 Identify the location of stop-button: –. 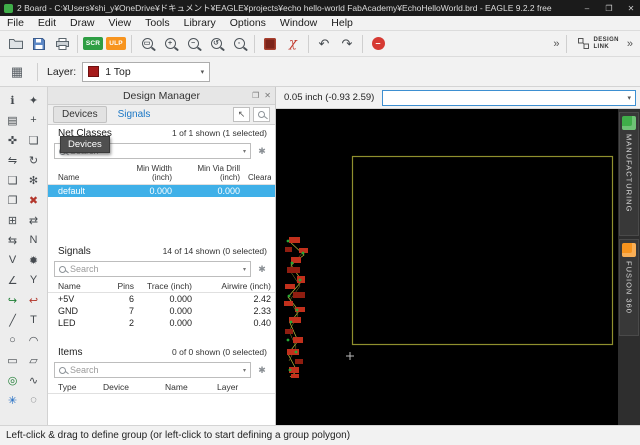
(378, 43).